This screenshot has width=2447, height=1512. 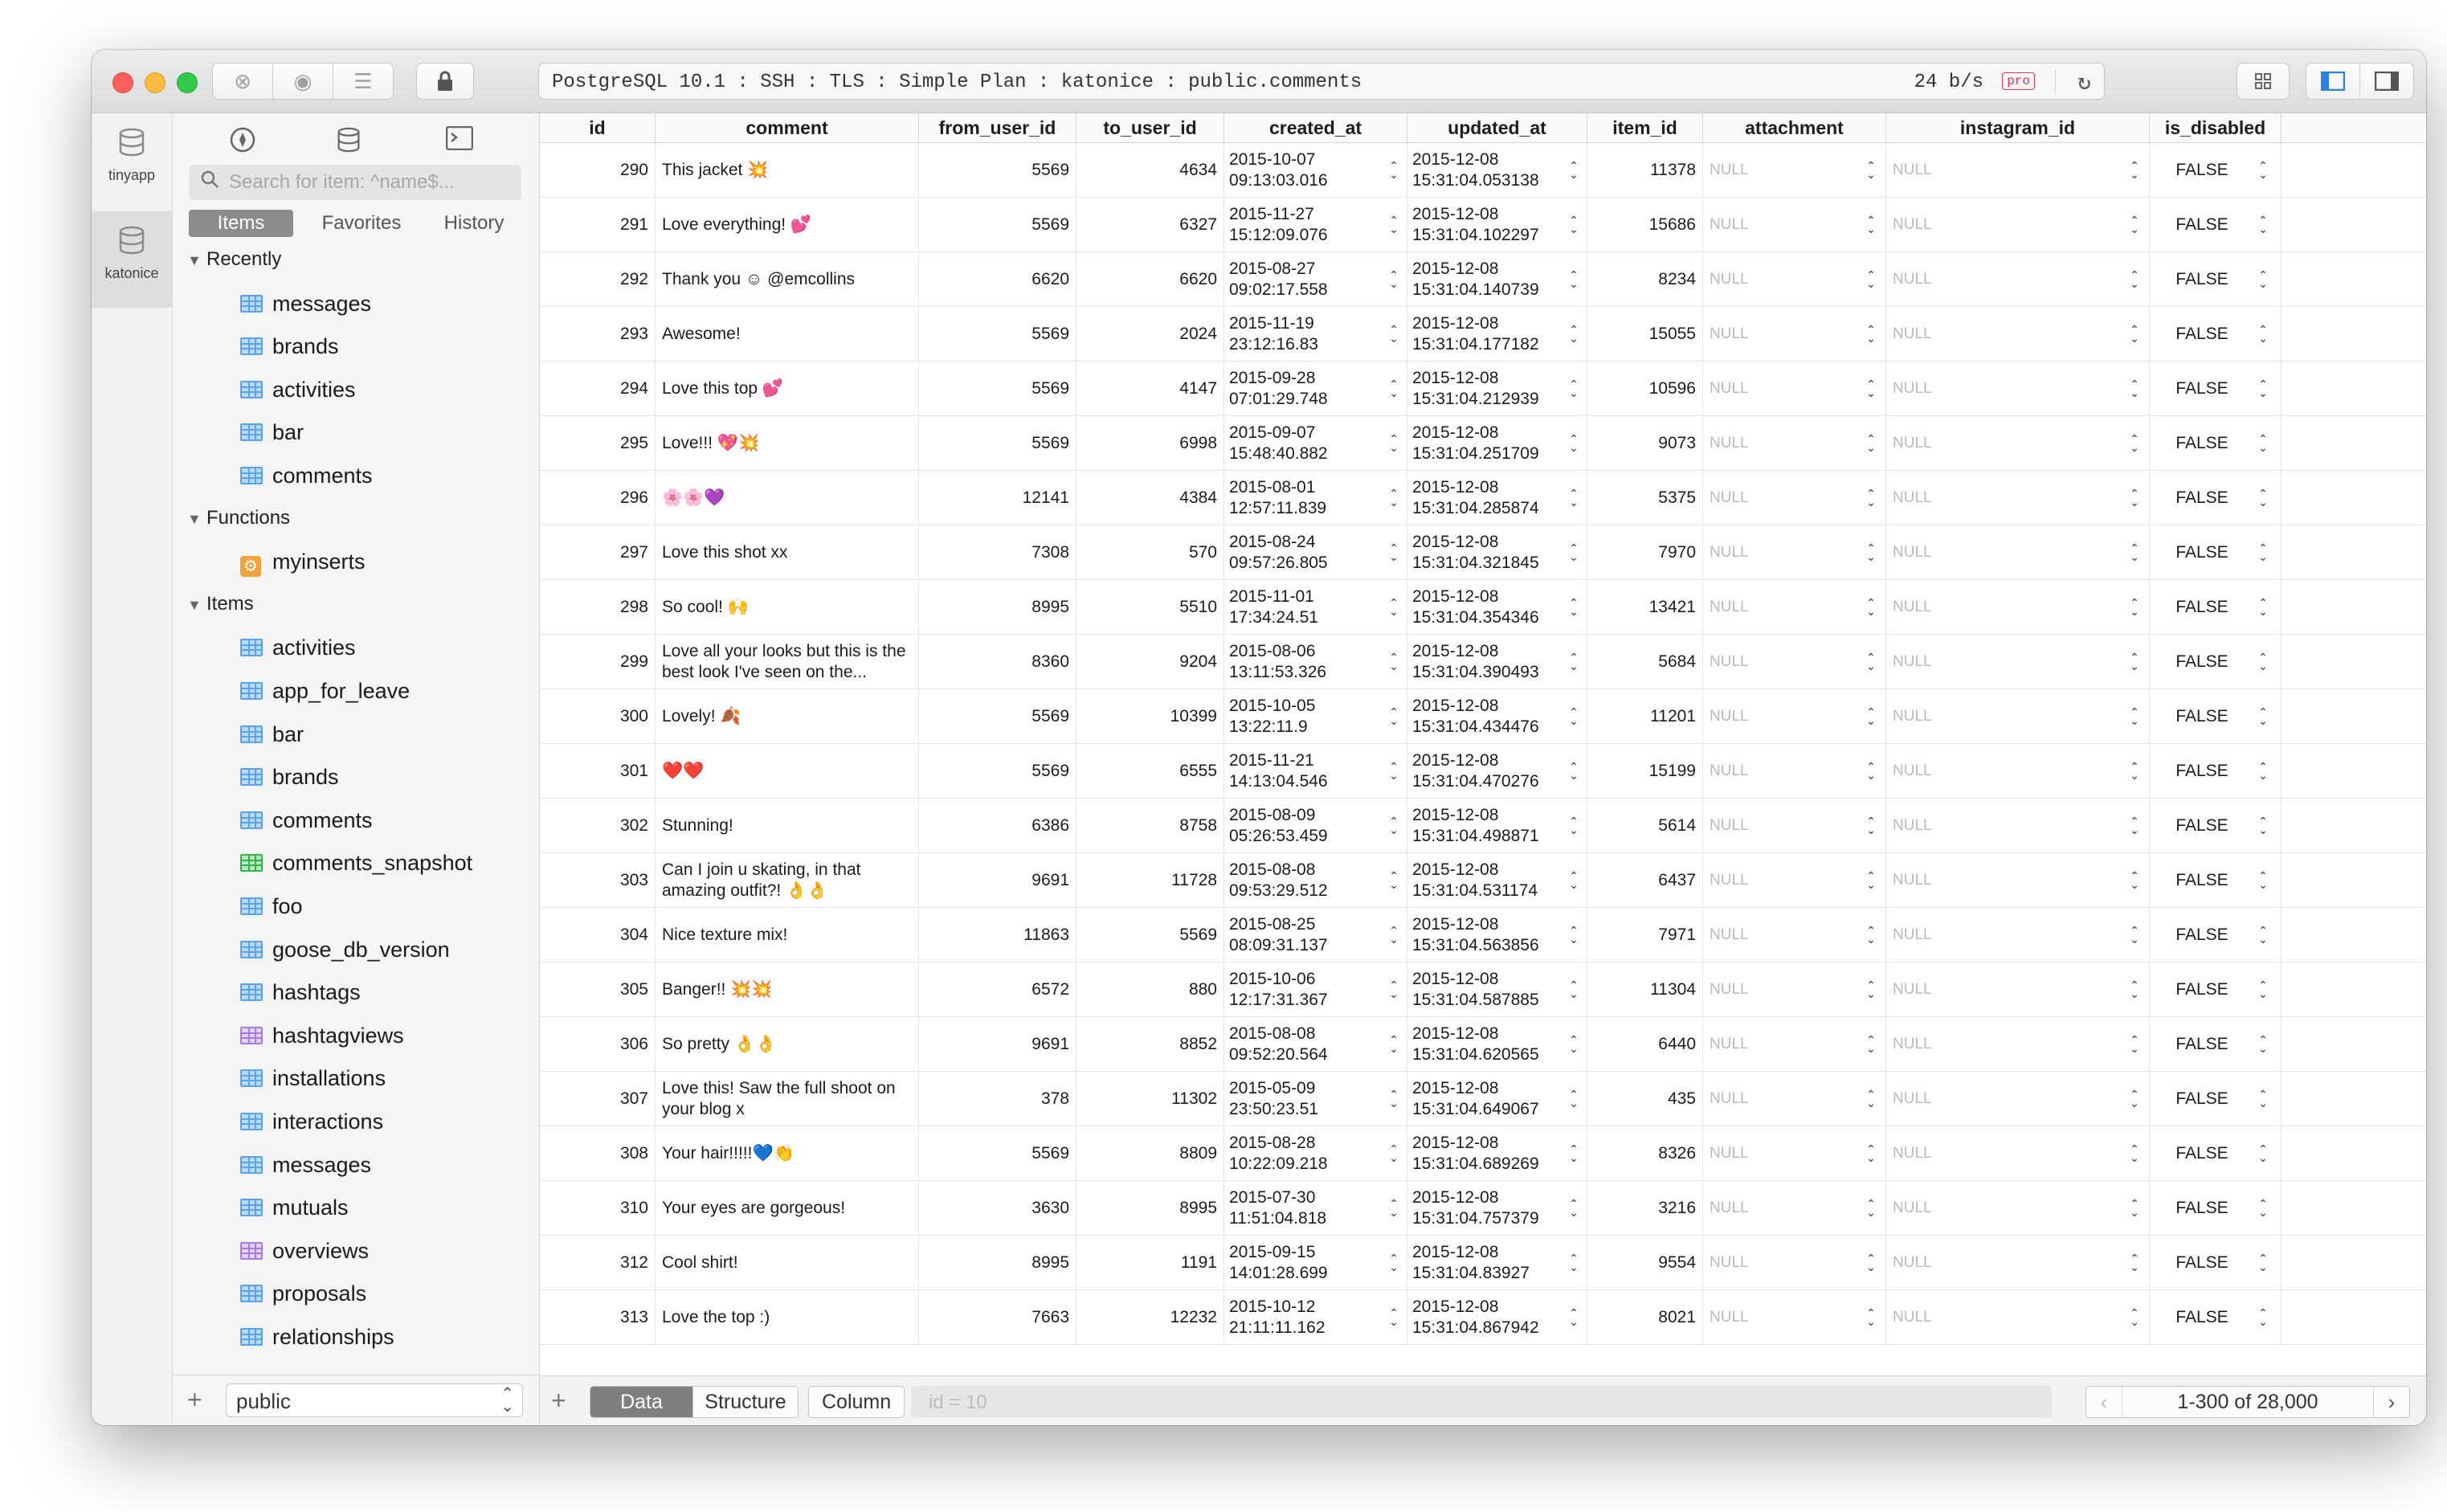 I want to click on add-row-button: +, so click(x=558, y=1401).